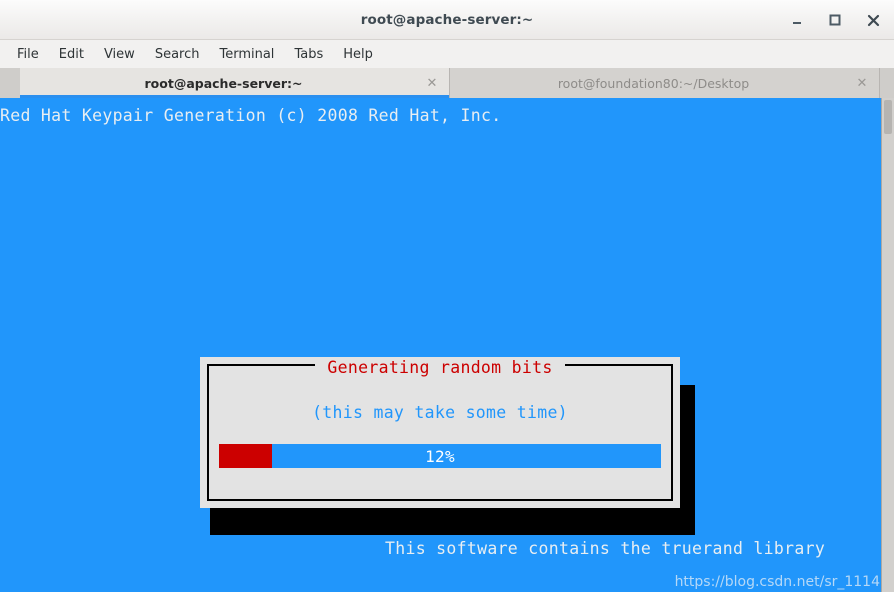 The image size is (894, 592). I want to click on menu-item-search: Search, so click(177, 54).